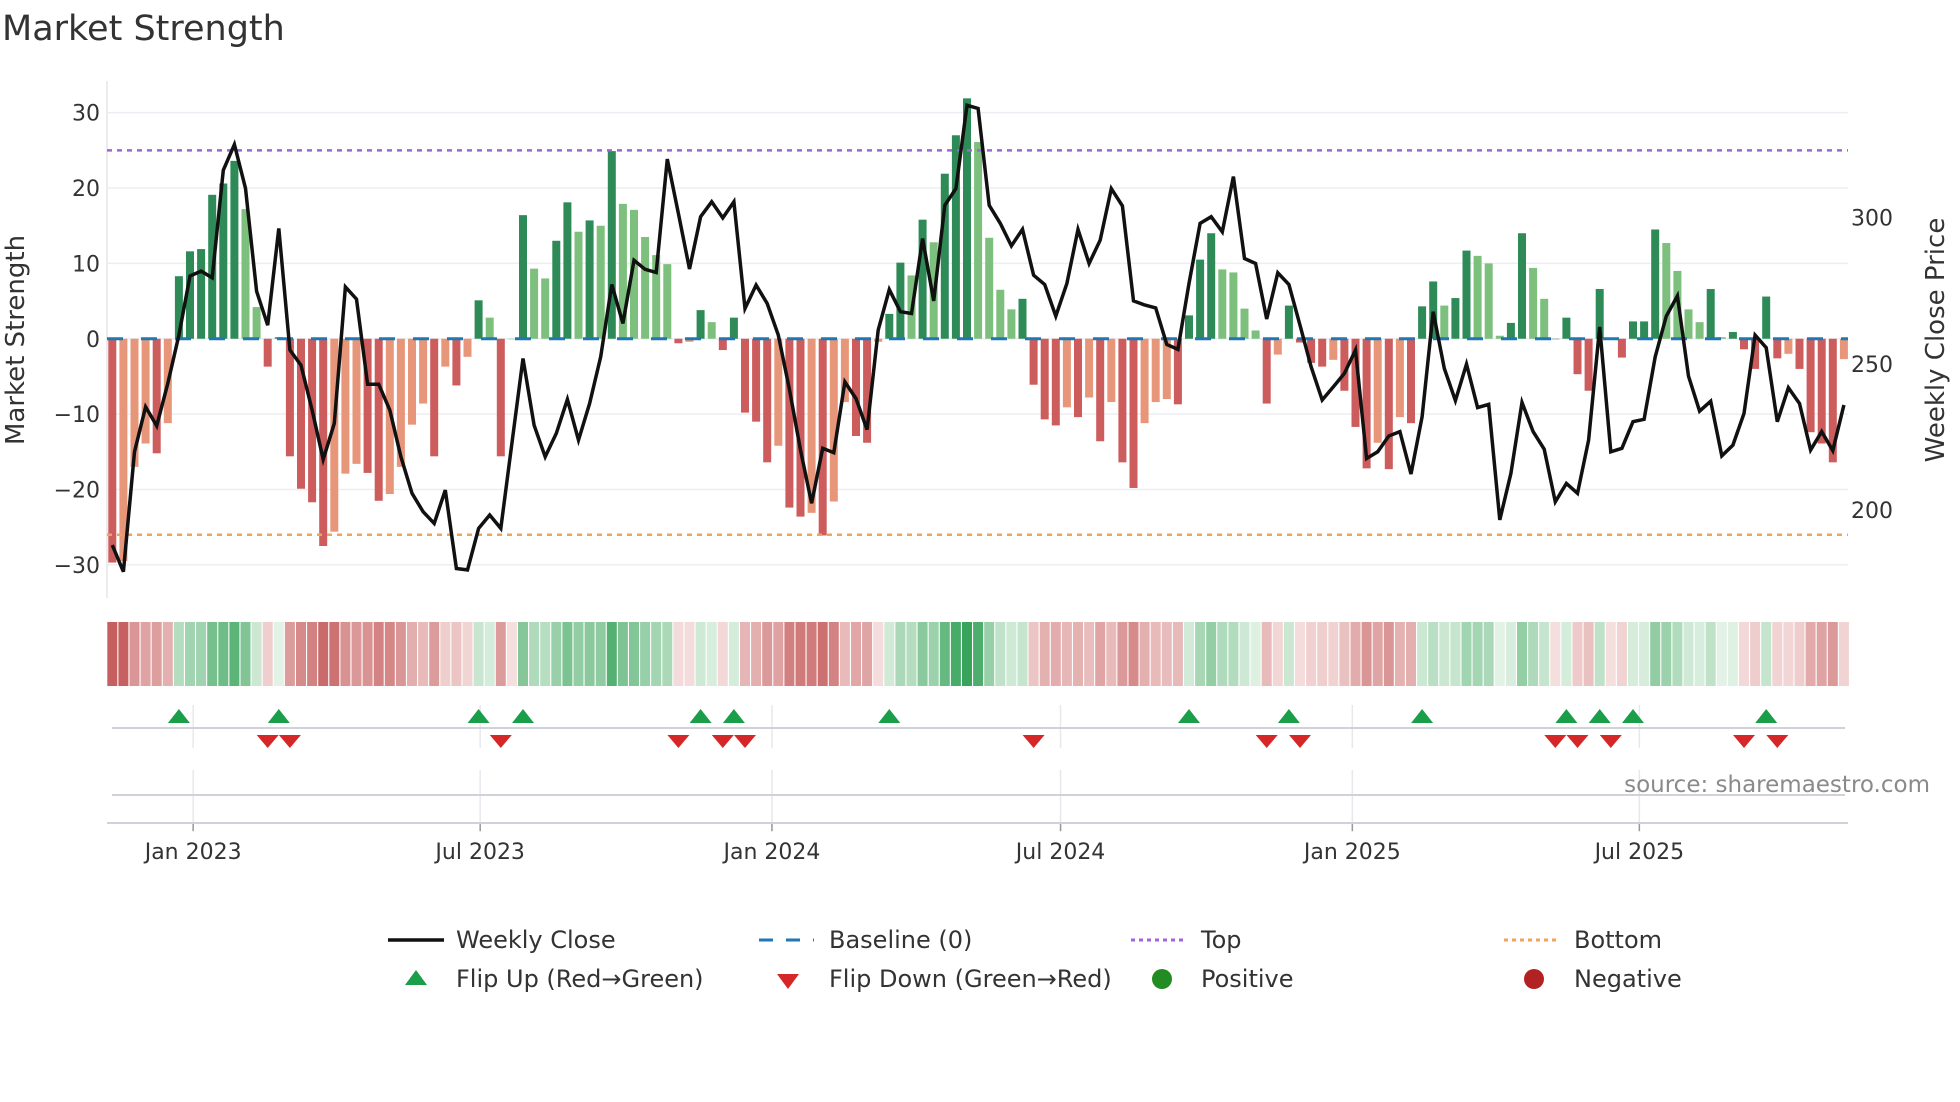 This screenshot has width=1960, height=1102. Describe the element at coordinates (1639, 852) in the screenshot. I see `x-tick-label: Jul 2025` at that location.